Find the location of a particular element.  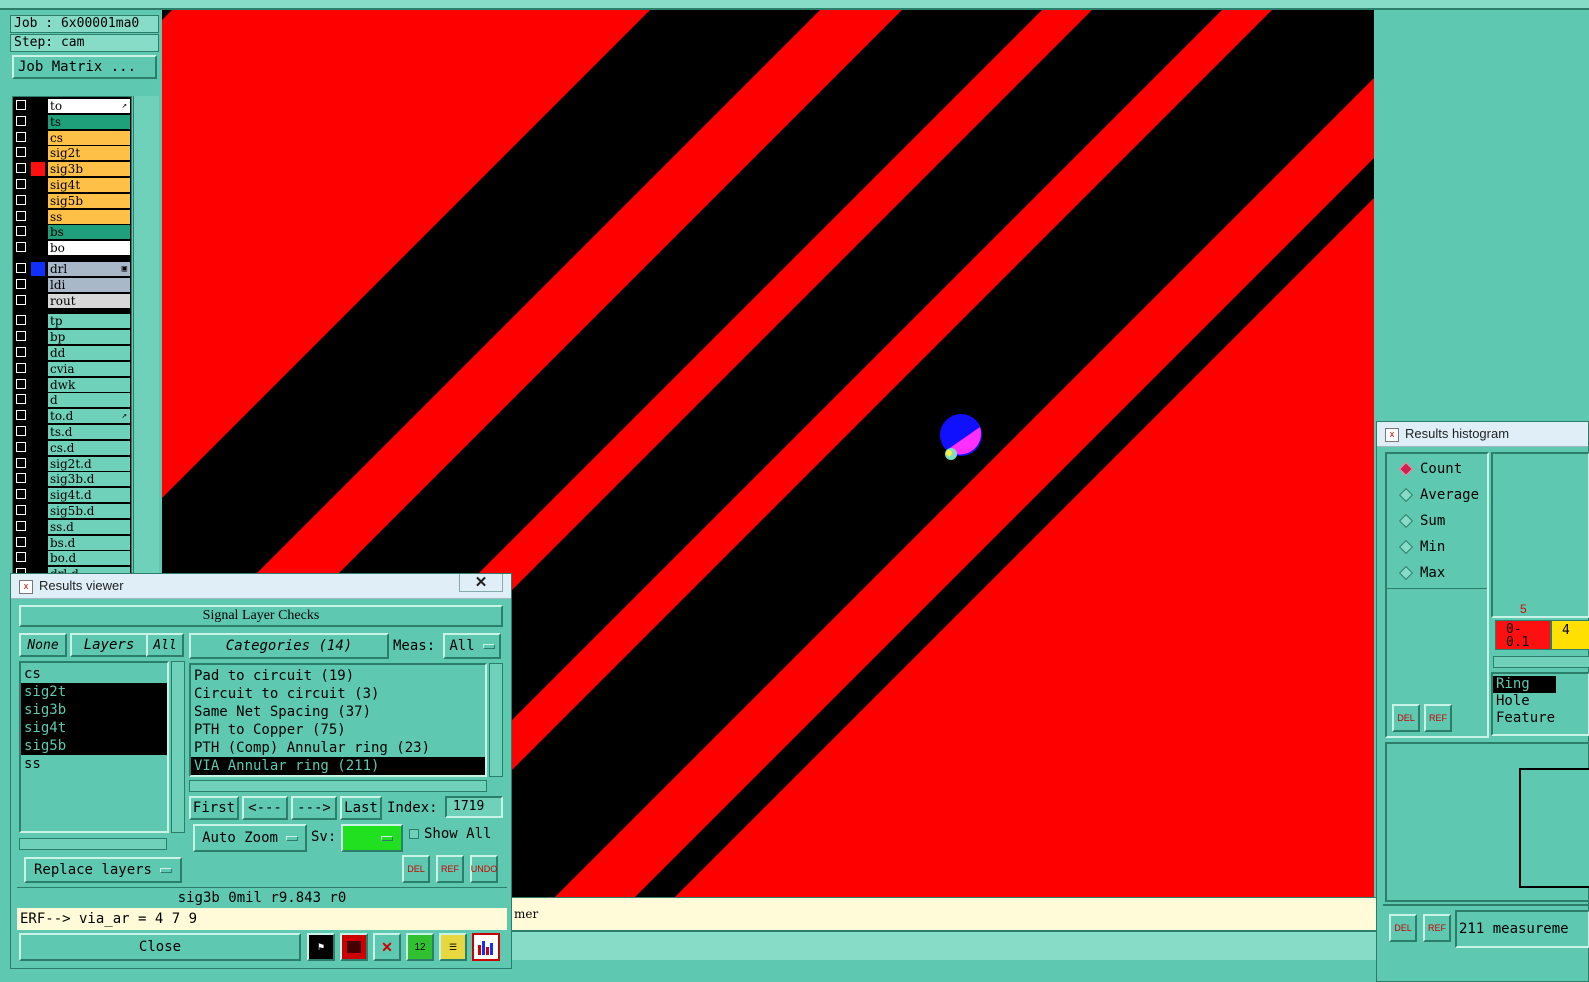

layer-name: dwk is located at coordinates (89, 384).